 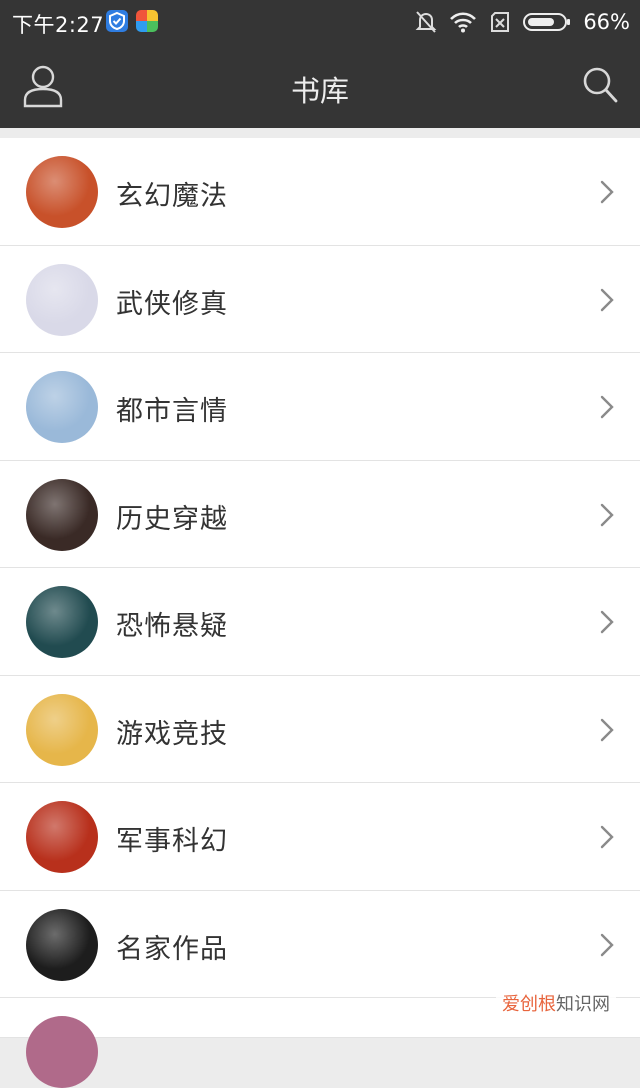 I want to click on category-label: 恐怖悬疑, so click(x=172, y=623).